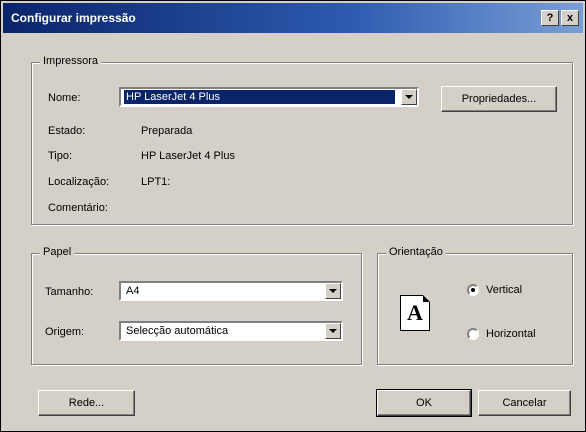 This screenshot has width=586, height=432. Describe the element at coordinates (78, 208) in the screenshot. I see `comment-label: Comentário:` at that location.